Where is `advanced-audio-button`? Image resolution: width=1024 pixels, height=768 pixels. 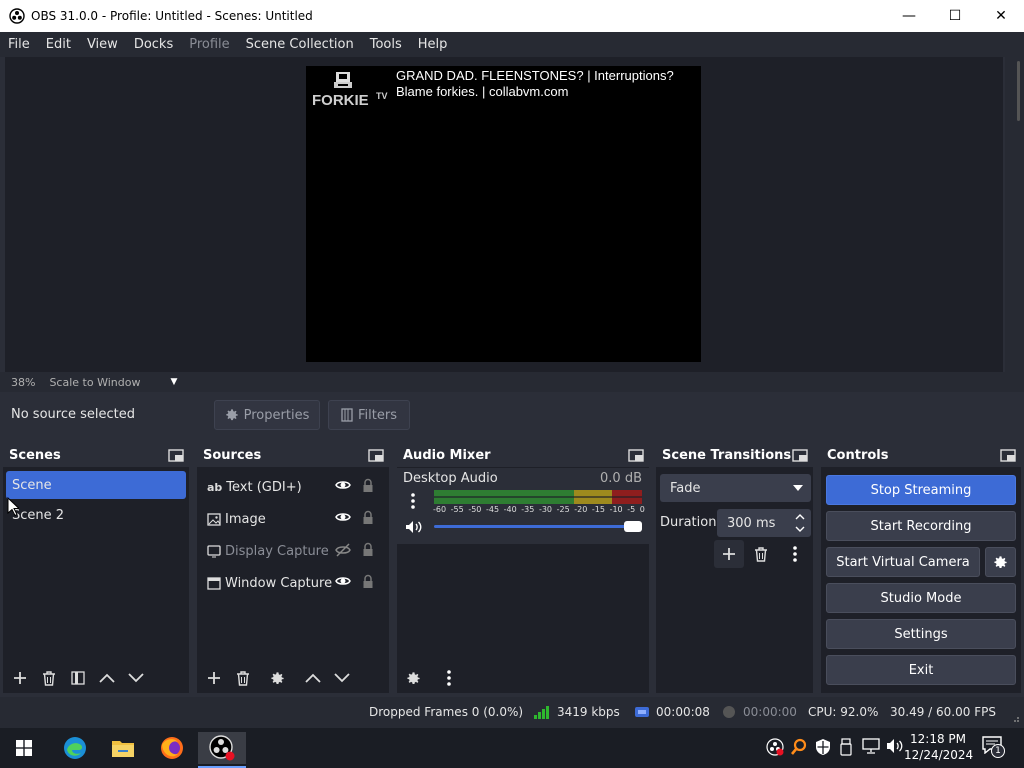 advanced-audio-button is located at coordinates (413, 678).